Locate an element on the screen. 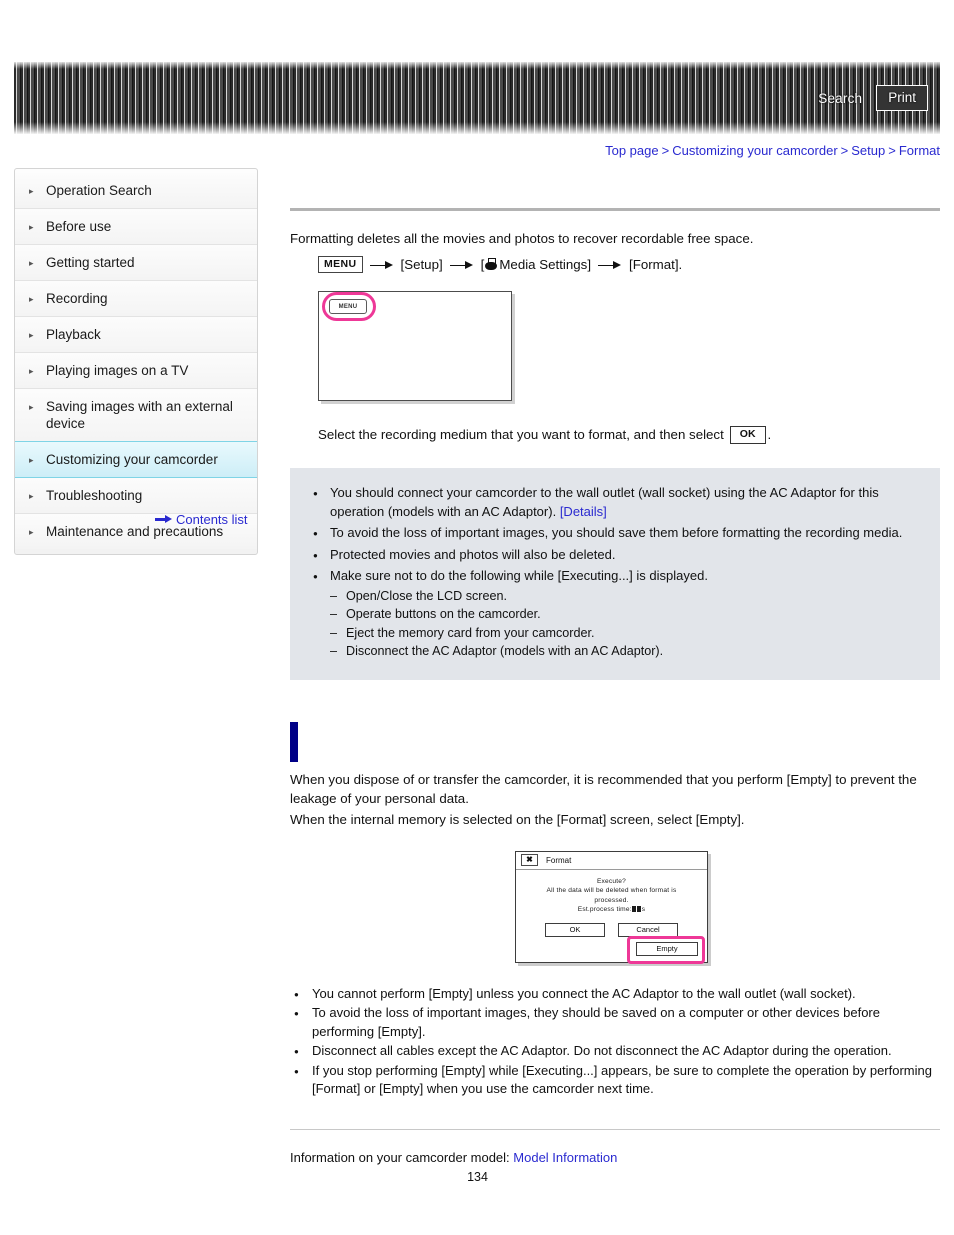 The image size is (954, 1235). header-bottom-fade is located at coordinates (477, 128).